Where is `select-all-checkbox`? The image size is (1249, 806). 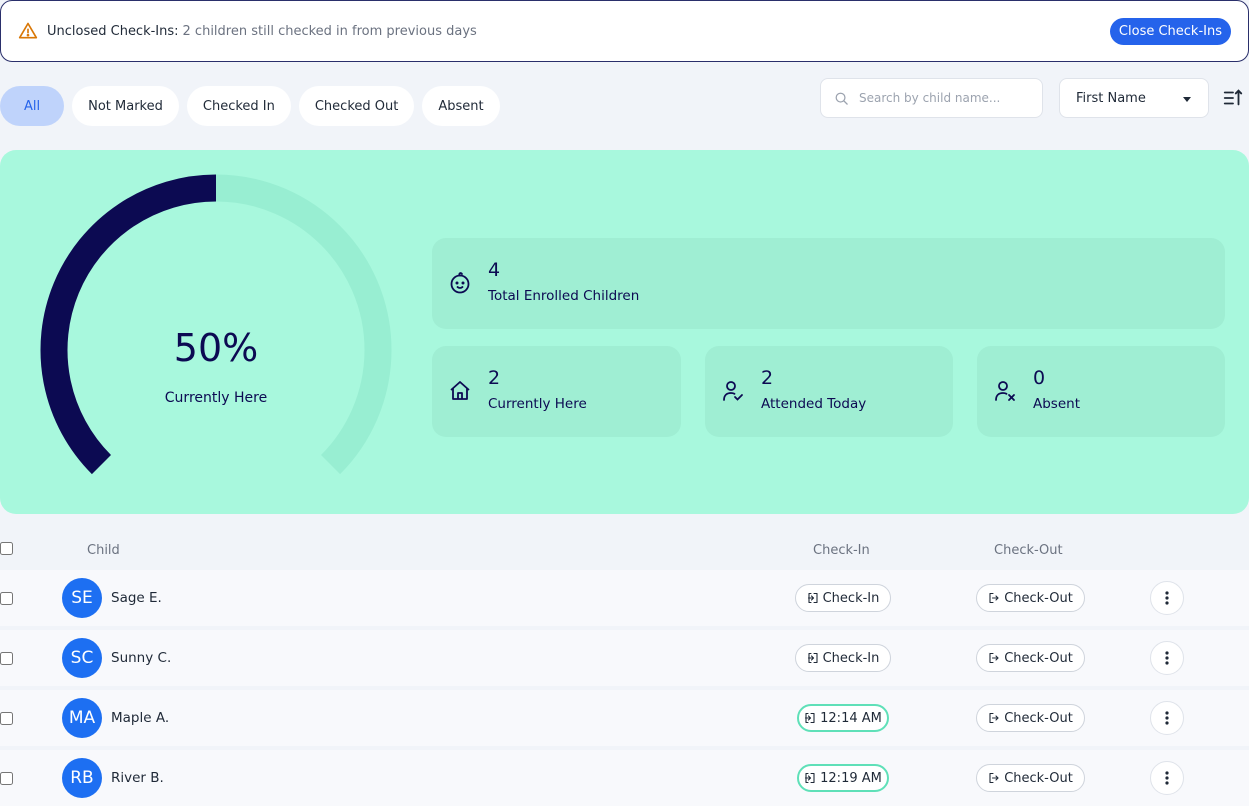
select-all-checkbox is located at coordinates (6, 548).